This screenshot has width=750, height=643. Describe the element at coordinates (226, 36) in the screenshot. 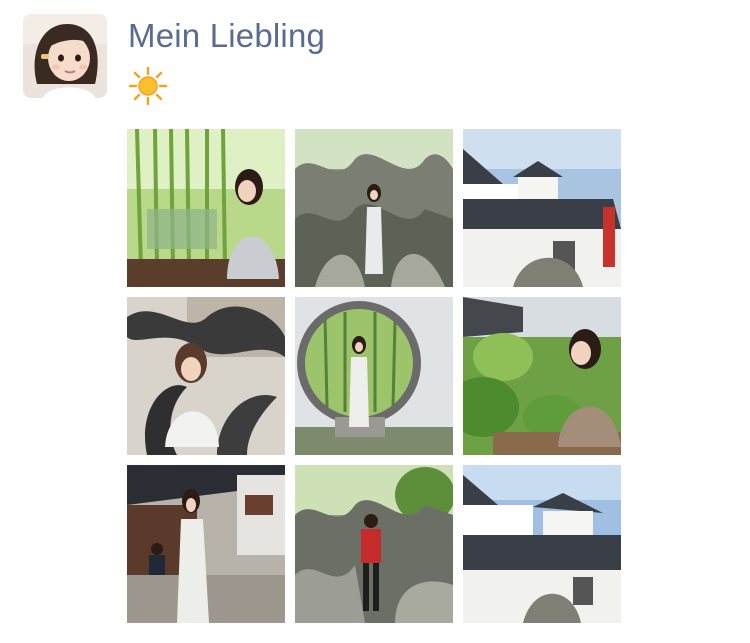

I see `author-name: Mein Liebling` at that location.